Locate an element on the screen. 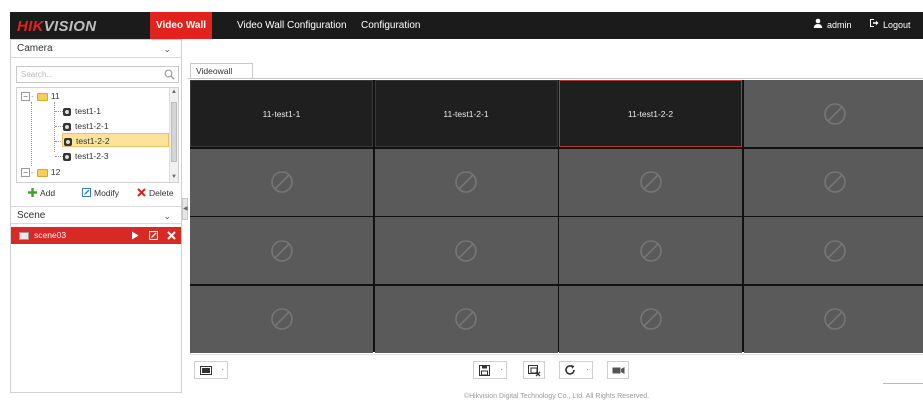 This screenshot has height=406, width=923. logout-label: Logout is located at coordinates (897, 25).